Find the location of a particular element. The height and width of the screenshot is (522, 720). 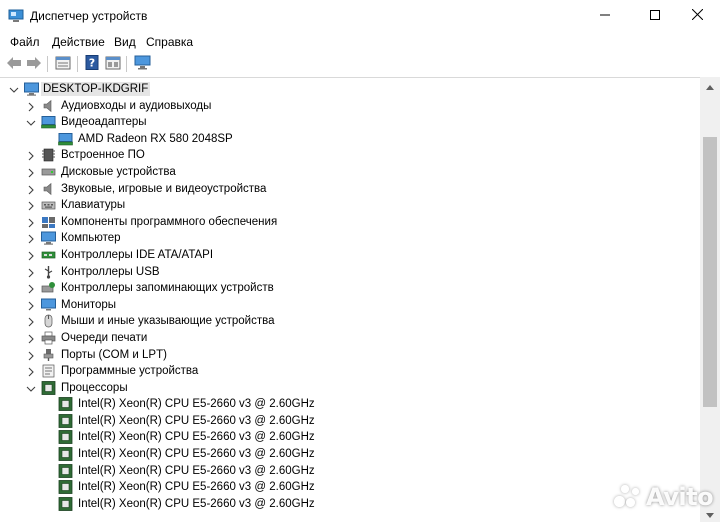

tree-item-label: Видеоадаптеры is located at coordinates (104, 122).